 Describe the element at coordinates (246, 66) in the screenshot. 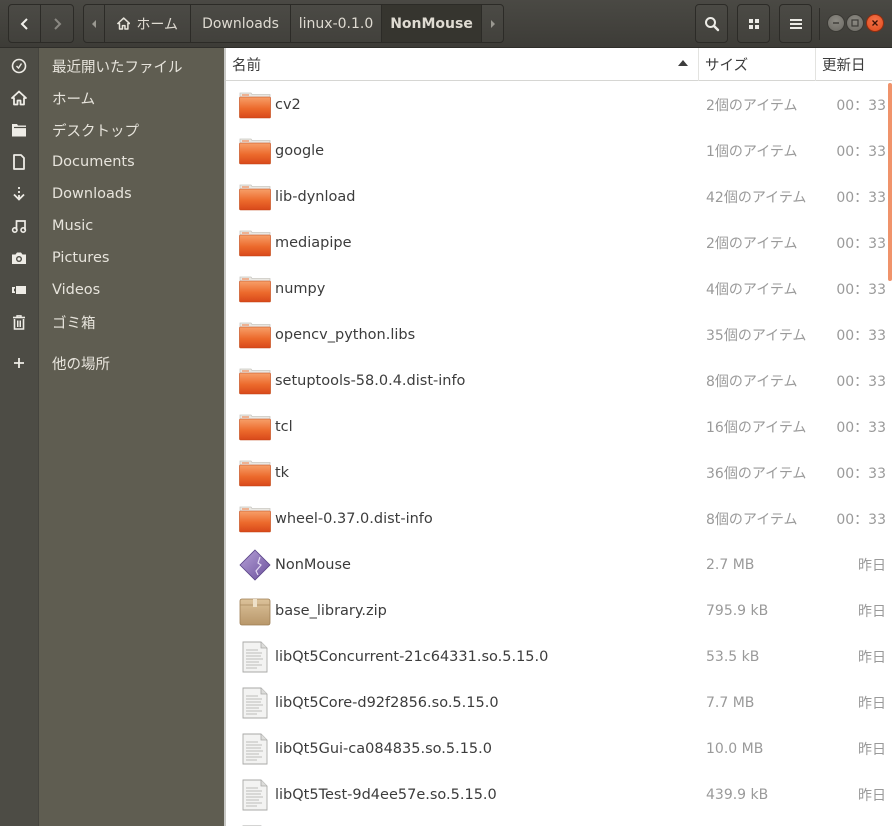

I see `column-header-label: 名前` at that location.